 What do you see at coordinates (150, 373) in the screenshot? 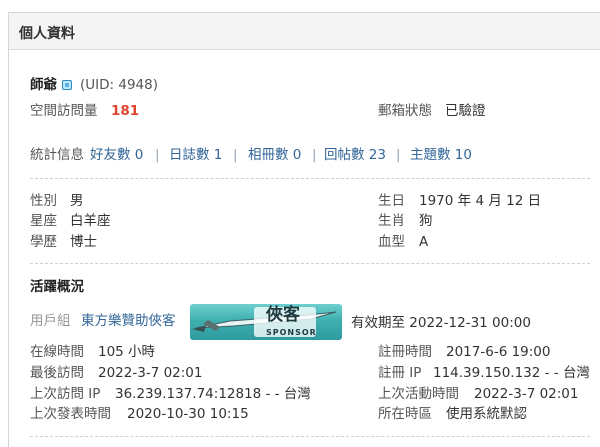
I see `last-visit-value: 2022-3-7 02:01` at bounding box center [150, 373].